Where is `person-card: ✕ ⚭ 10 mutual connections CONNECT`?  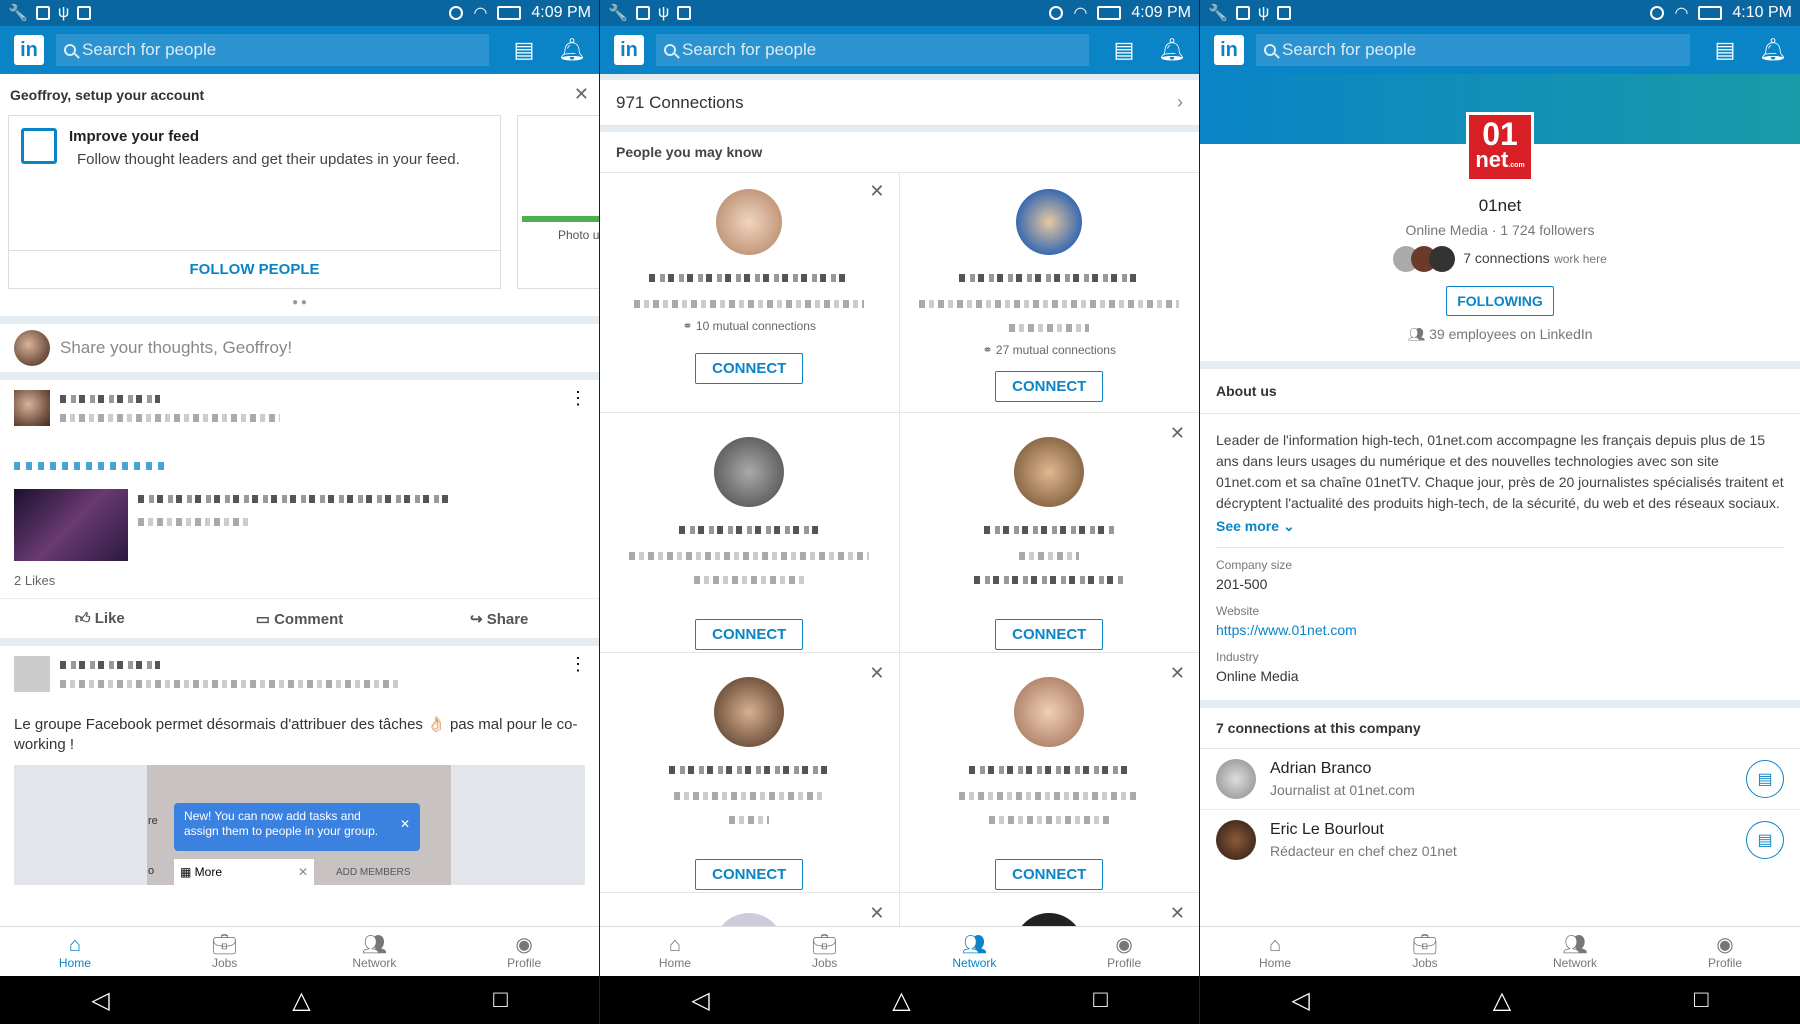
person-card: ✕ ⚭ 10 mutual connections CONNECT is located at coordinates (750, 293).